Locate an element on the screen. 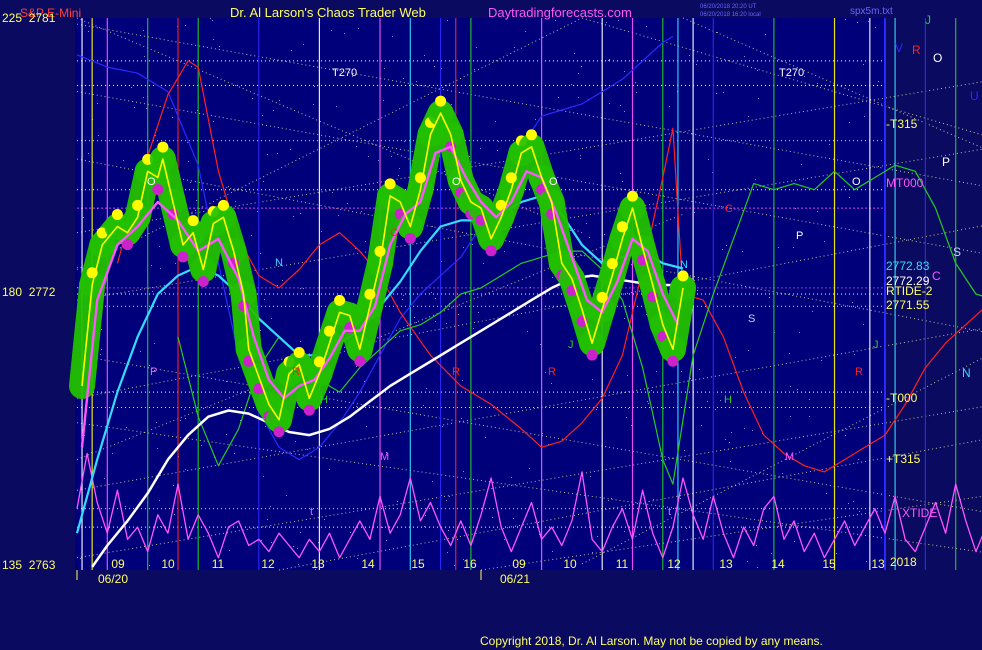 This screenshot has height=650, width=982. author-title: Dr. Al Larson's Chaos Trader Web is located at coordinates (328, 12).